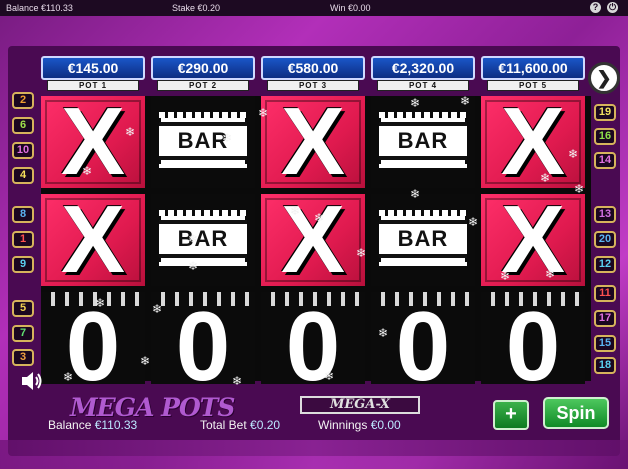 This screenshot has width=628, height=469. I want to click on pot-4-value: €2,320.00, so click(423, 68).